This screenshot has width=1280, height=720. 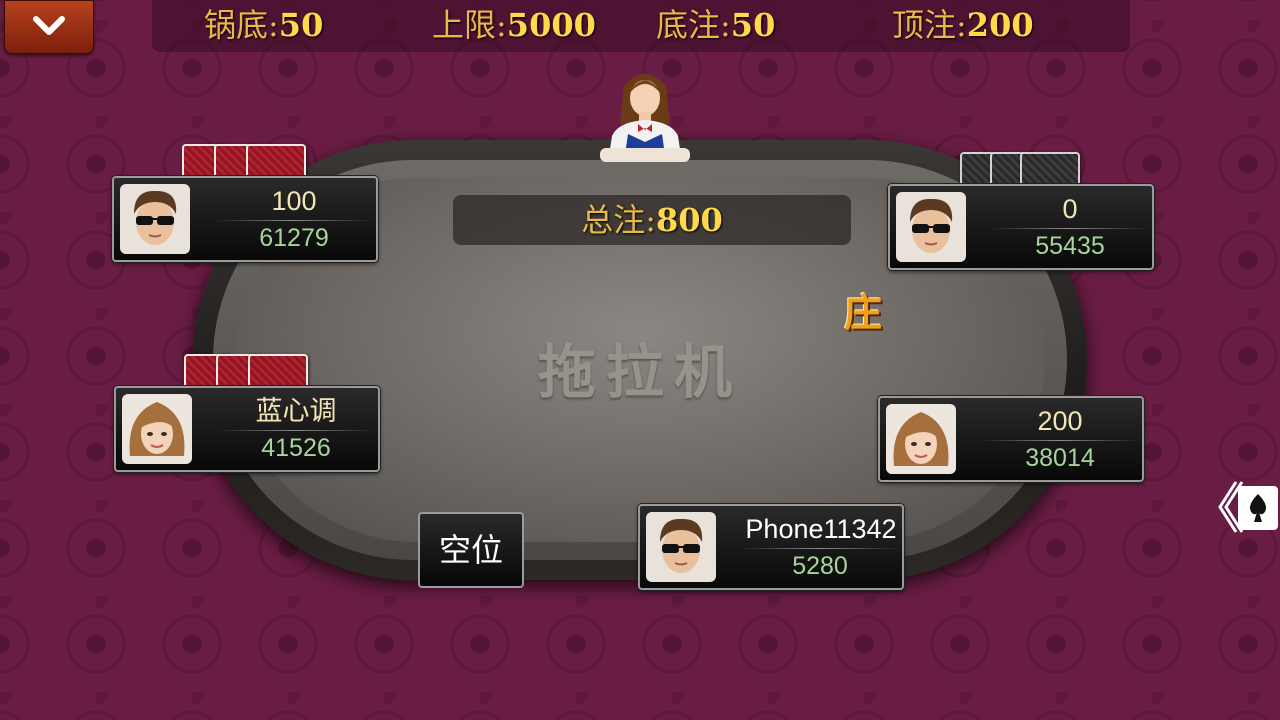 I want to click on player-seat-mid-right: 200 38014, so click(x=1011, y=439).